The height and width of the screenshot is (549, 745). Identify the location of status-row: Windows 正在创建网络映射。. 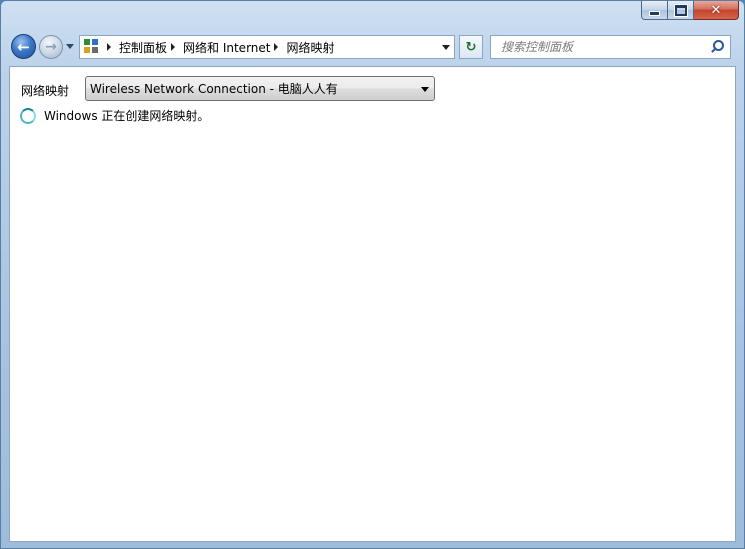
(114, 115).